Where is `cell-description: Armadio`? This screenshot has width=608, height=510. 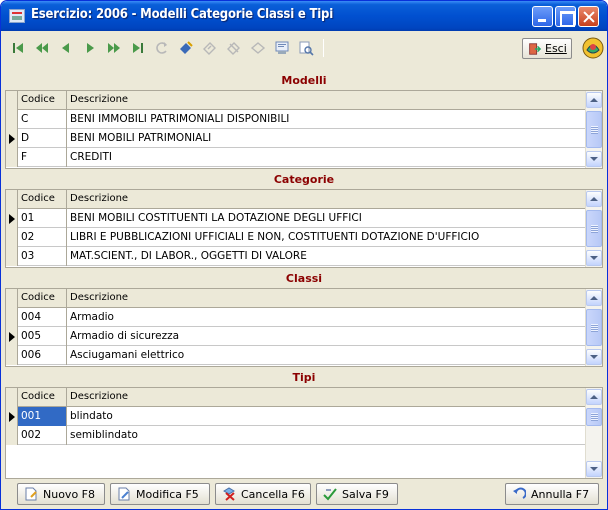
cell-description: Armadio is located at coordinates (326, 317).